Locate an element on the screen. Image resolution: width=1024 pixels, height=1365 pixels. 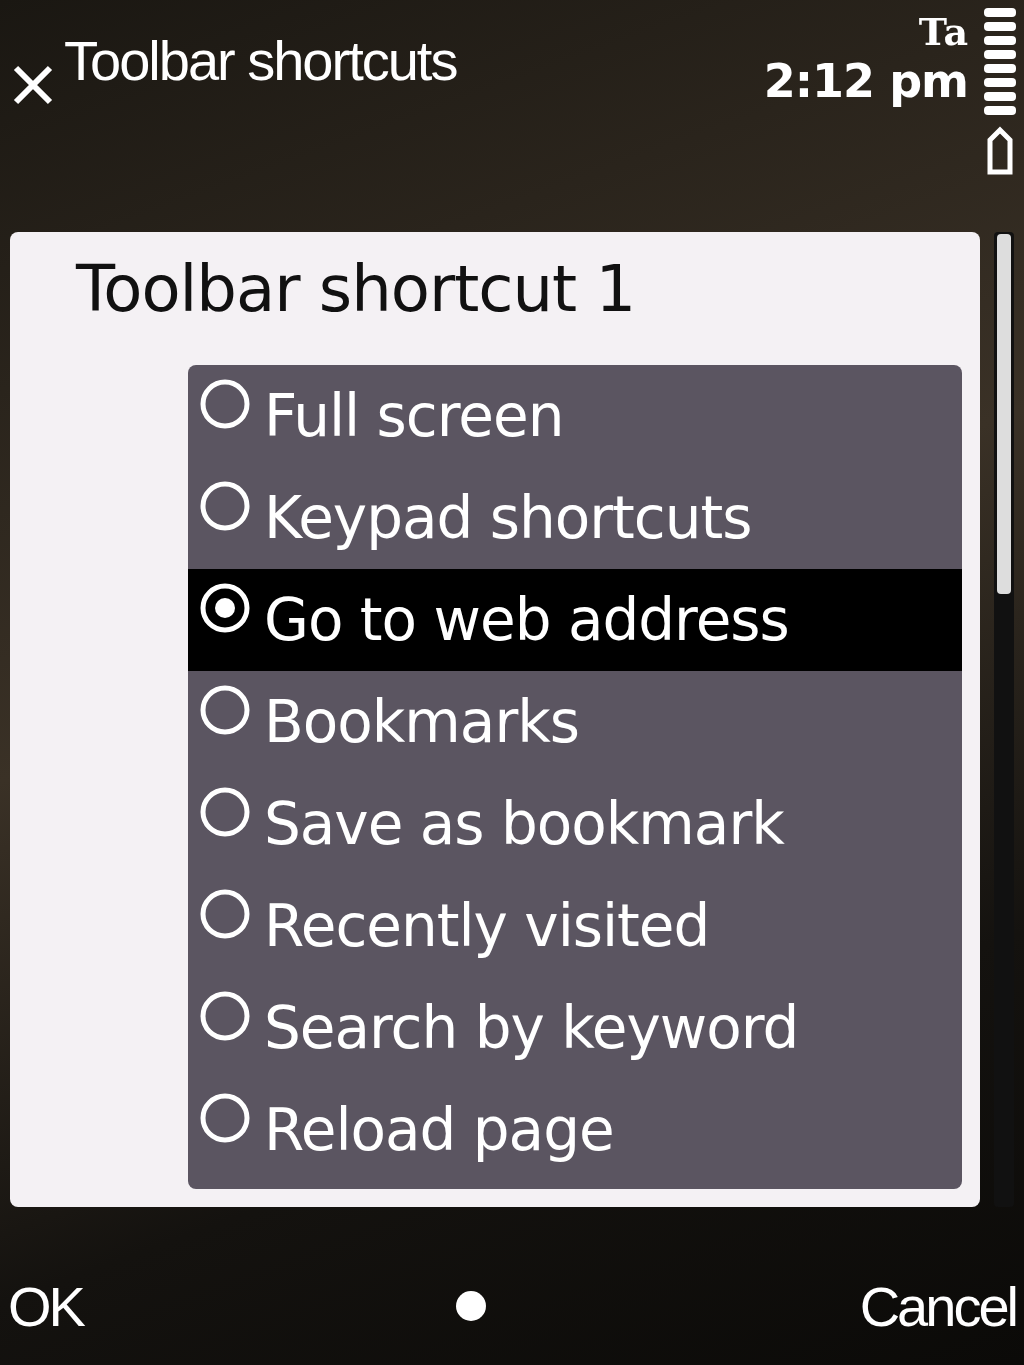
window-title: Toolbar shortcuts is located at coordinates (260, 60).